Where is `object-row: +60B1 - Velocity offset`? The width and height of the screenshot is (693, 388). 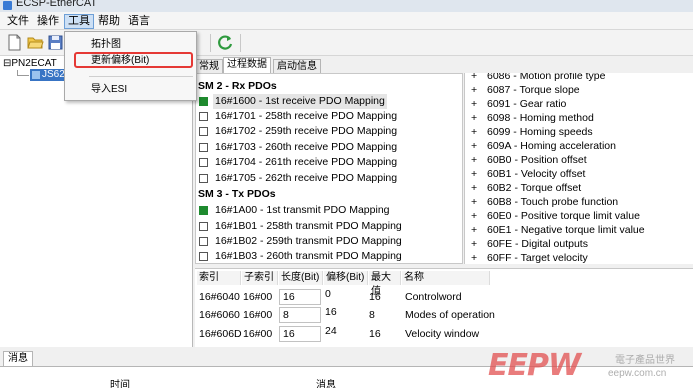
object-row: +60B1 - Velocity offset is located at coordinates (528, 174).